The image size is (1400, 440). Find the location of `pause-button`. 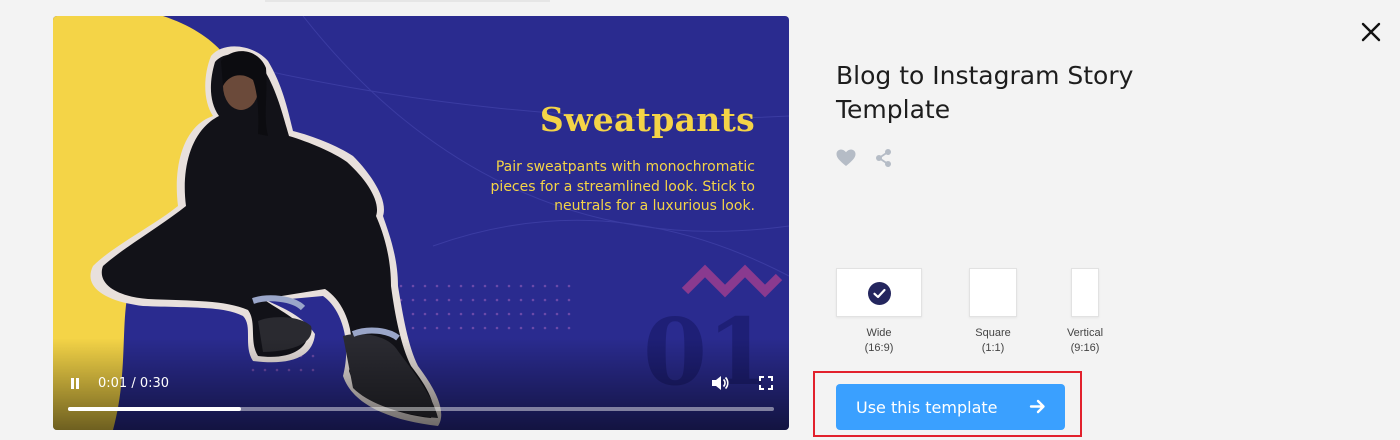

pause-button is located at coordinates (75, 383).